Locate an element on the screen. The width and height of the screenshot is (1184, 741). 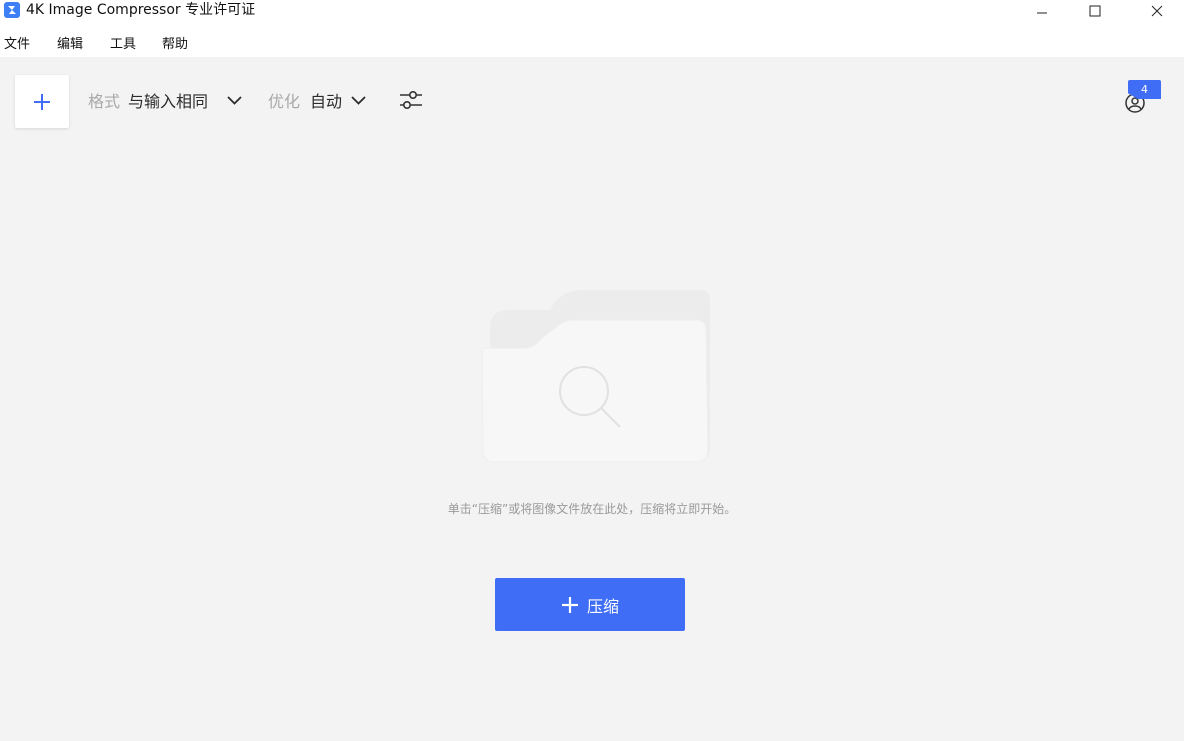
sliders-icon is located at coordinates (411, 100).